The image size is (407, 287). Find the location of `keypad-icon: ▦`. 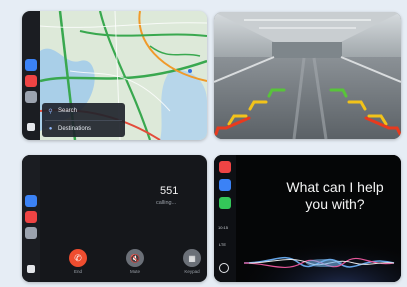

keypad-icon: ▦ is located at coordinates (192, 258).